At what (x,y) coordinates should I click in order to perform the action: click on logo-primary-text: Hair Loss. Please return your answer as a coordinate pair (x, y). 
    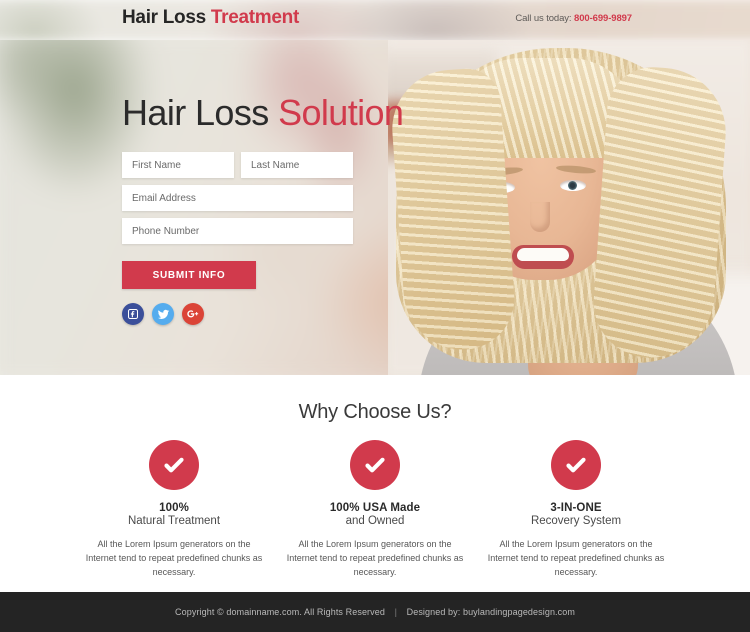
    Looking at the image, I should click on (164, 17).